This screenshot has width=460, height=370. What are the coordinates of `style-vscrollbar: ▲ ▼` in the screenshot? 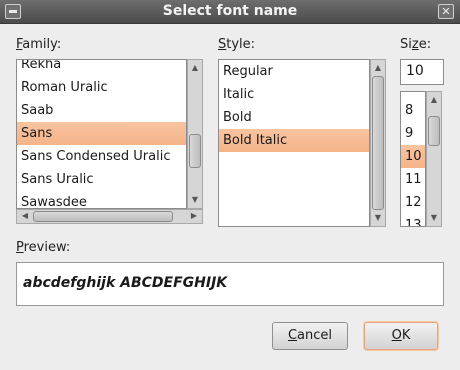 It's located at (378, 143).